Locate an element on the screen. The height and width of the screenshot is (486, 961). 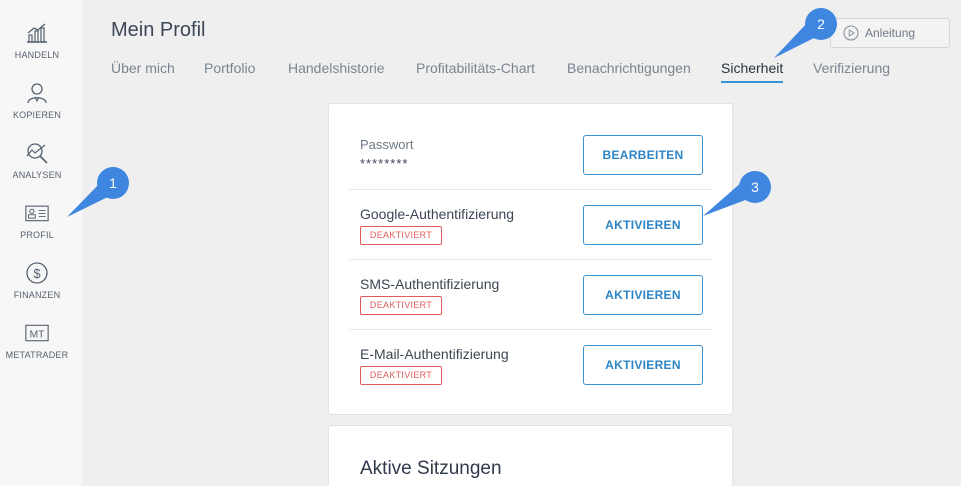
analysis-icon is located at coordinates (37, 153).